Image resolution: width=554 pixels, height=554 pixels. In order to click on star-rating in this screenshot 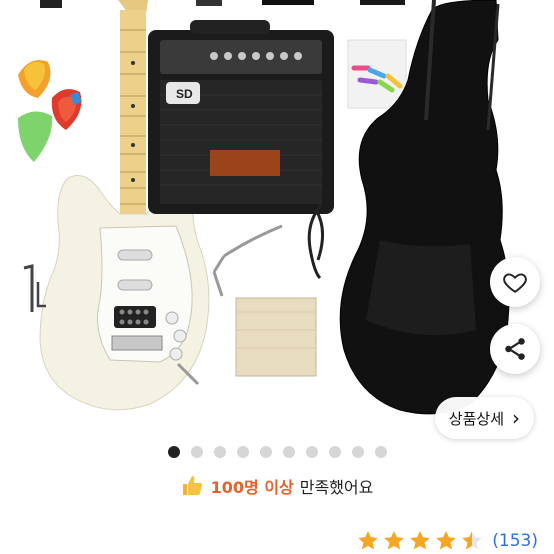, I will do `click(420, 541)`.